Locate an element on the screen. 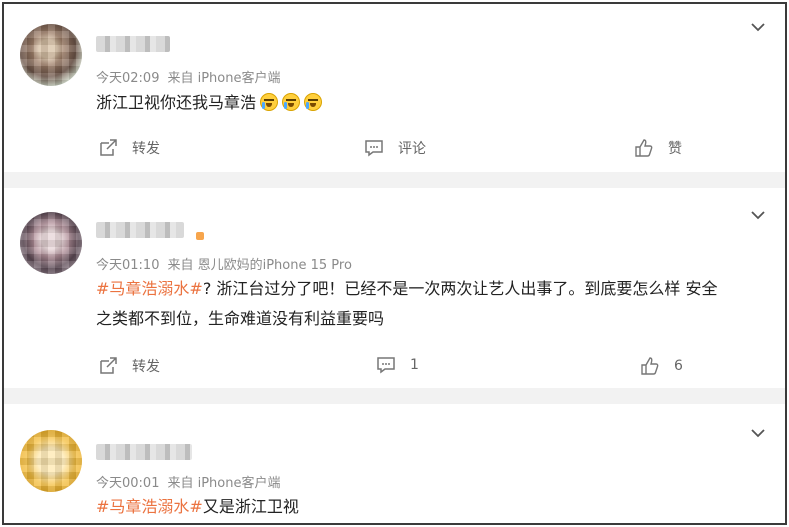  like-label: 赞 is located at coordinates (675, 149).